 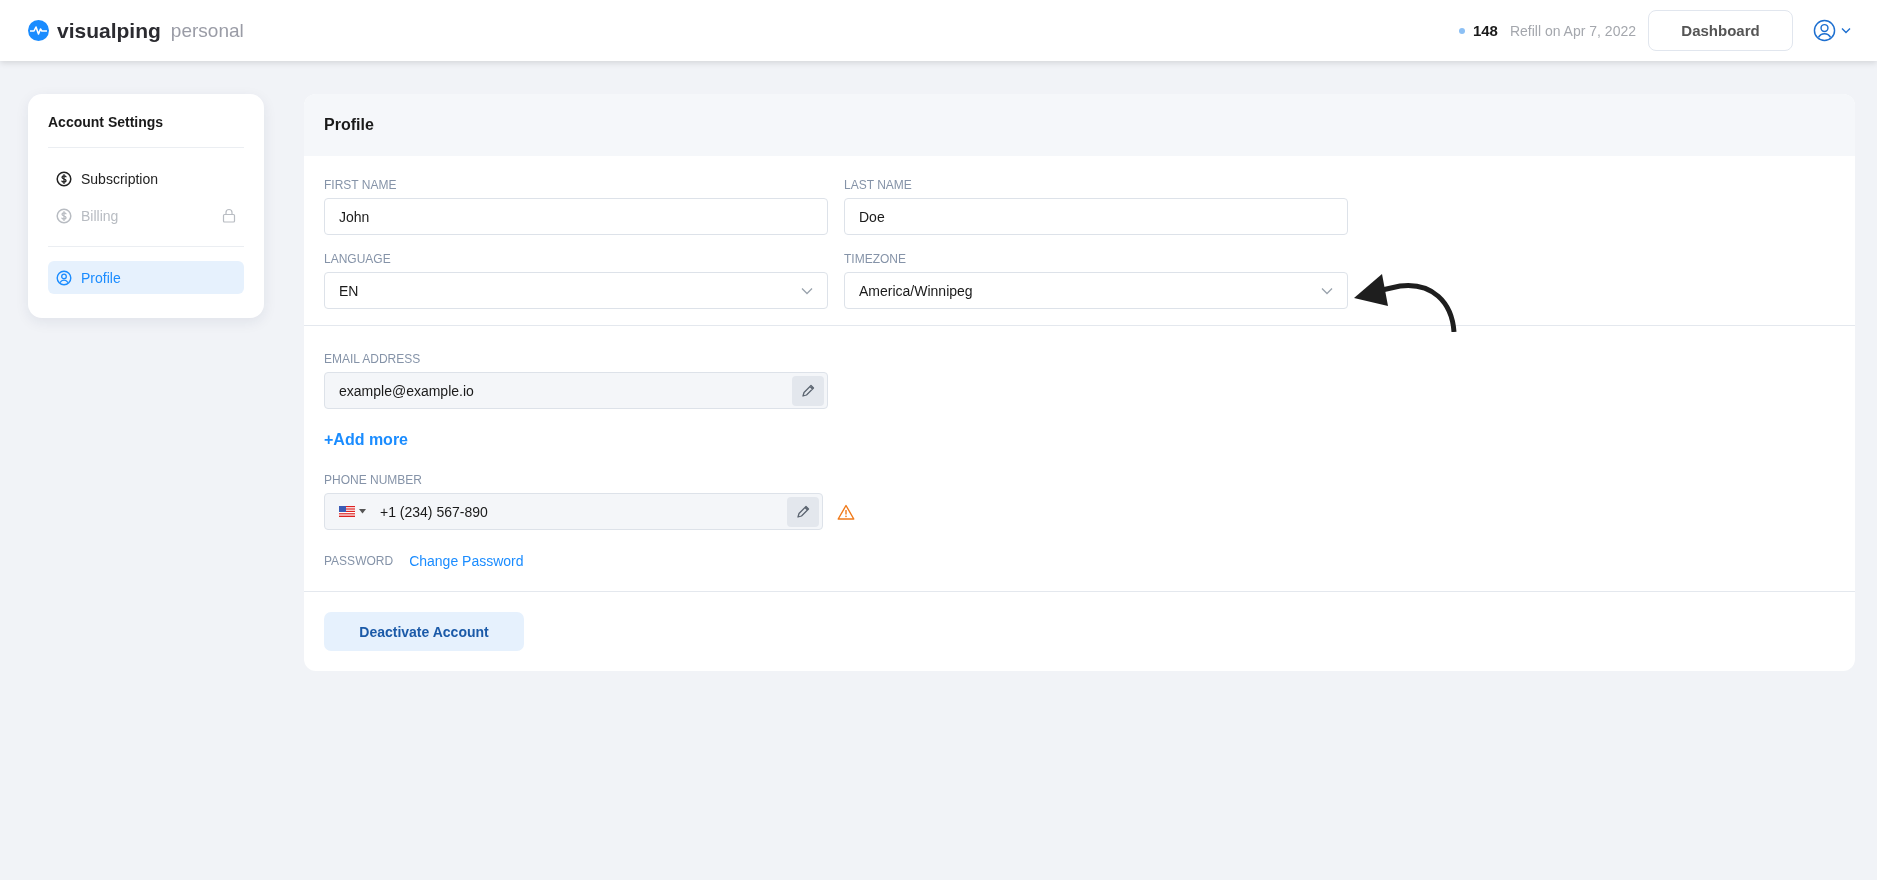 What do you see at coordinates (347, 511) in the screenshot?
I see `flag-icon` at bounding box center [347, 511].